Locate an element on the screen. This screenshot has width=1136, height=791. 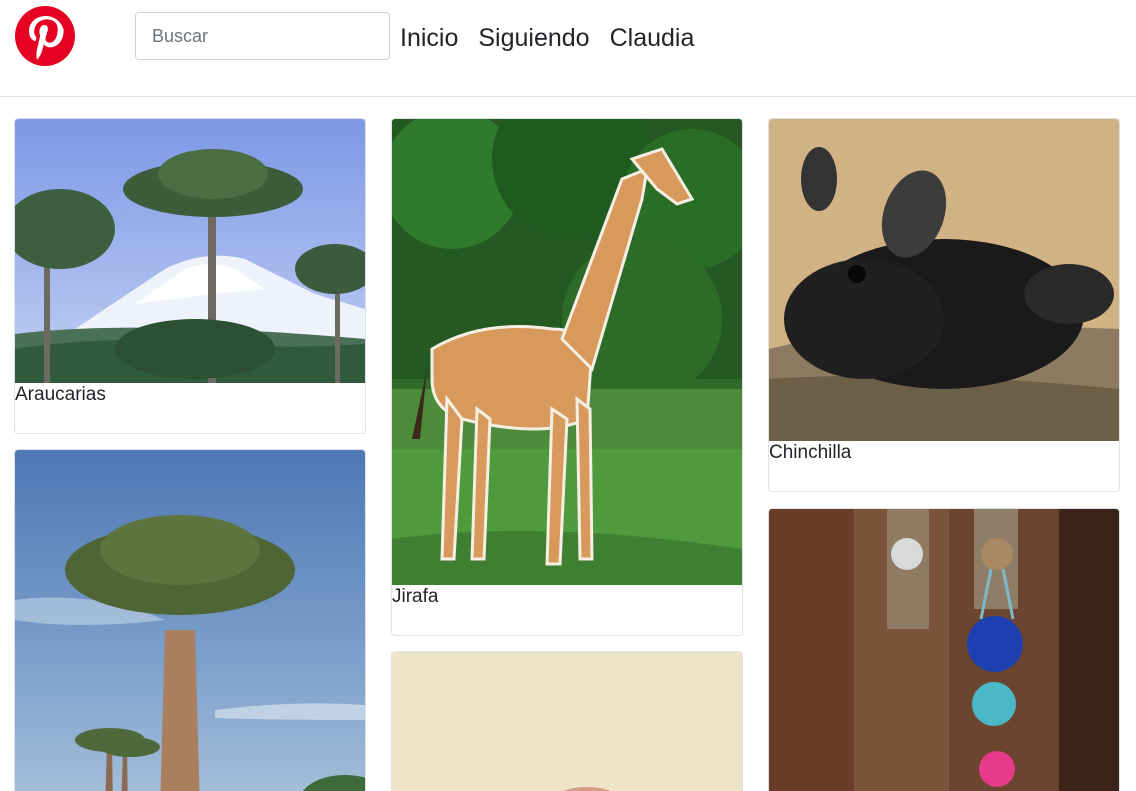
main-nav: Inicio Siguiendo Claudia is located at coordinates (547, 38).